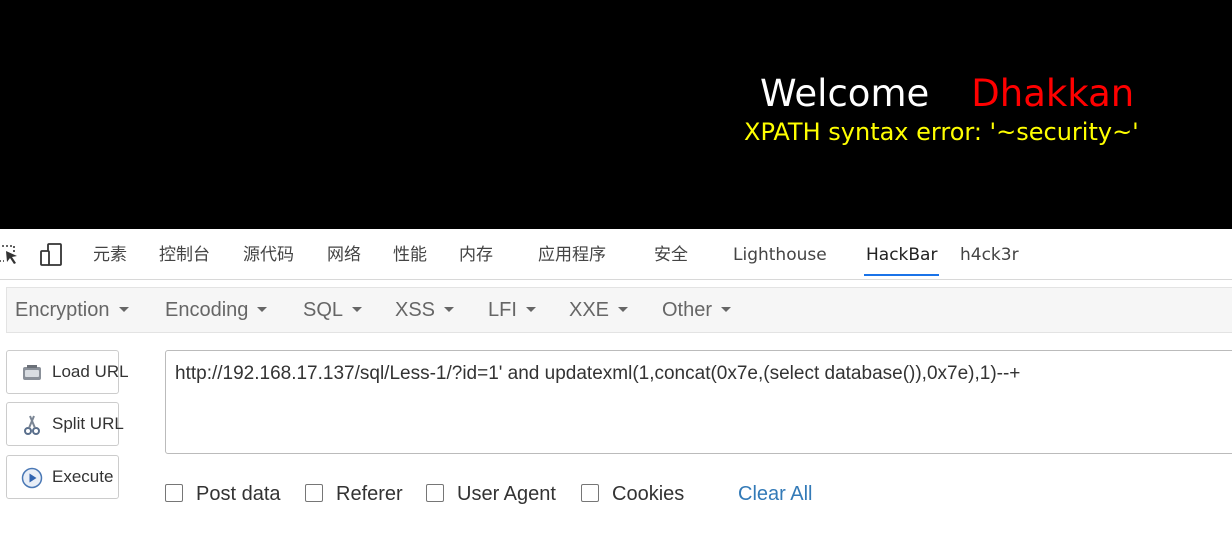 The height and width of the screenshot is (548, 1232). I want to click on tab-lighthouse: Lighthouse, so click(780, 254).